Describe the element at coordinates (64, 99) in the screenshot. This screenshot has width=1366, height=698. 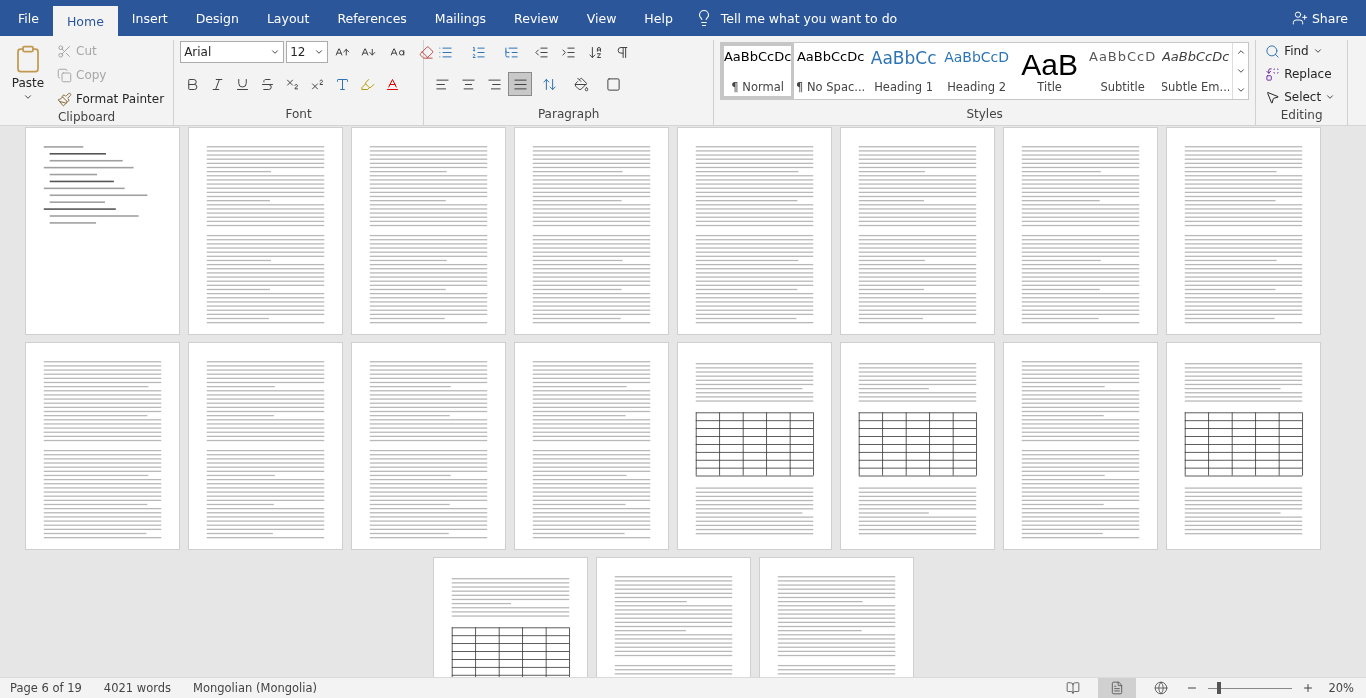
I see `paintbrush-icon` at that location.